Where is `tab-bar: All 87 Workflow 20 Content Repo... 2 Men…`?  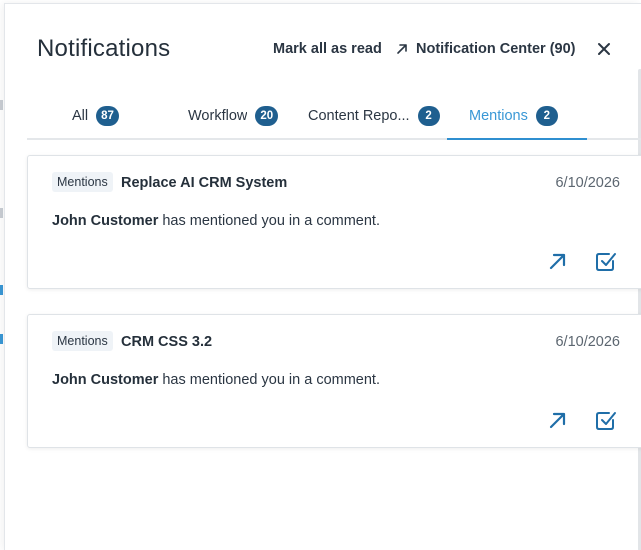
tab-bar: All 87 Workflow 20 Content Repo... 2 Men… is located at coordinates (334, 116).